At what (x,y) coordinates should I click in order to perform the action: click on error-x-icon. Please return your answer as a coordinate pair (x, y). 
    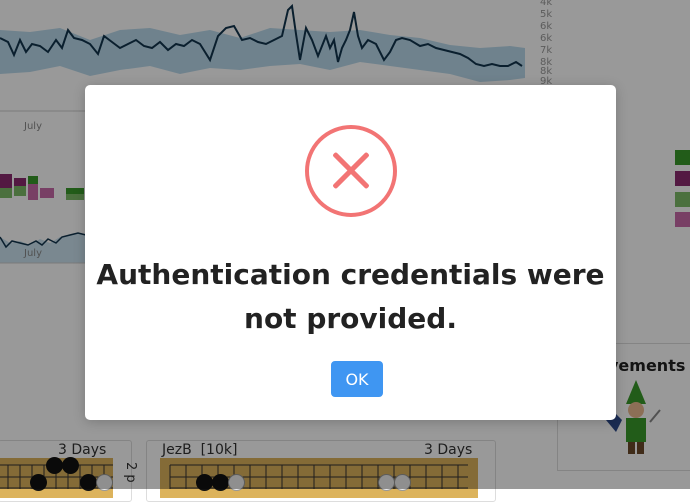
    Looking at the image, I should click on (351, 171).